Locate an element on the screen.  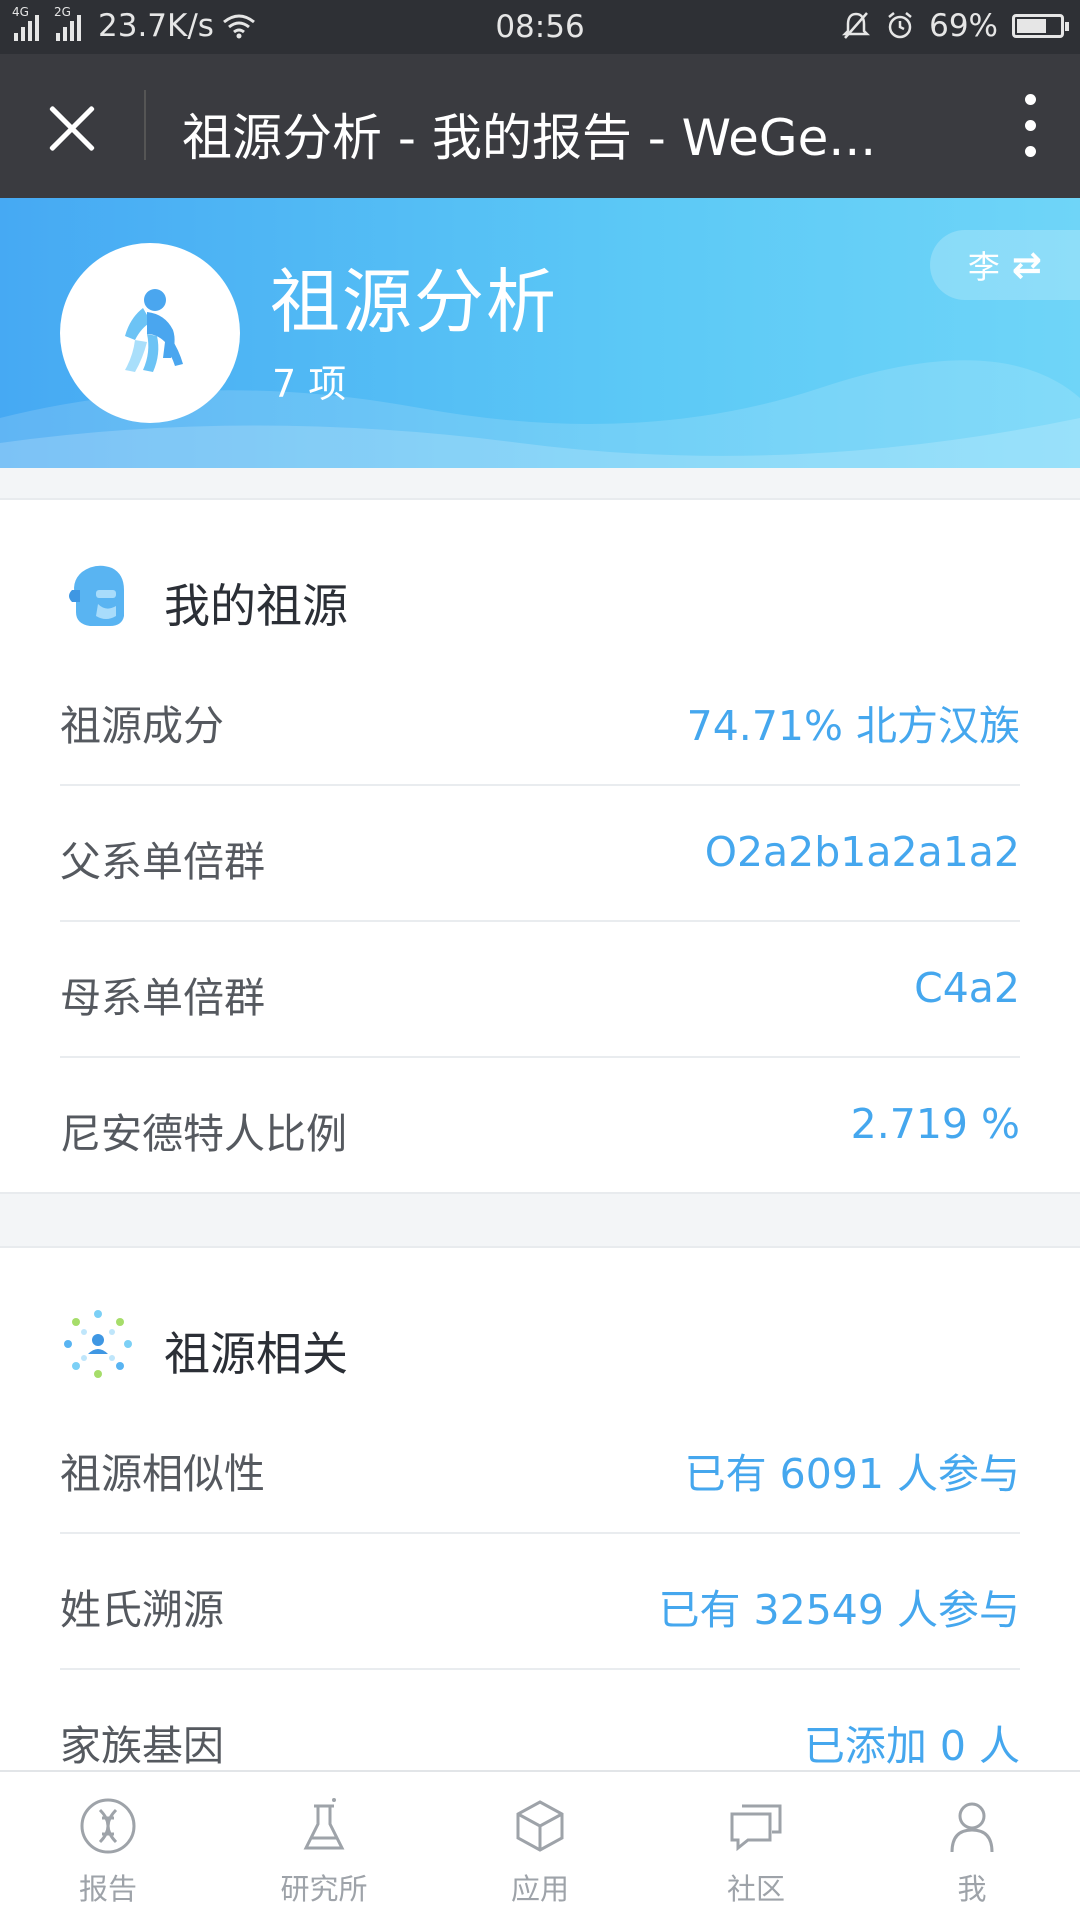
list-item: 姓氏溯源 已有 32549 人参与 is located at coordinates (540, 1602).